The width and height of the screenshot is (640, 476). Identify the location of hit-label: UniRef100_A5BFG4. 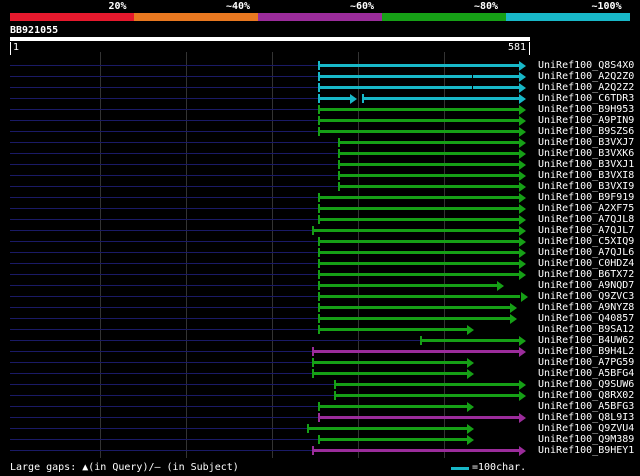
(586, 373).